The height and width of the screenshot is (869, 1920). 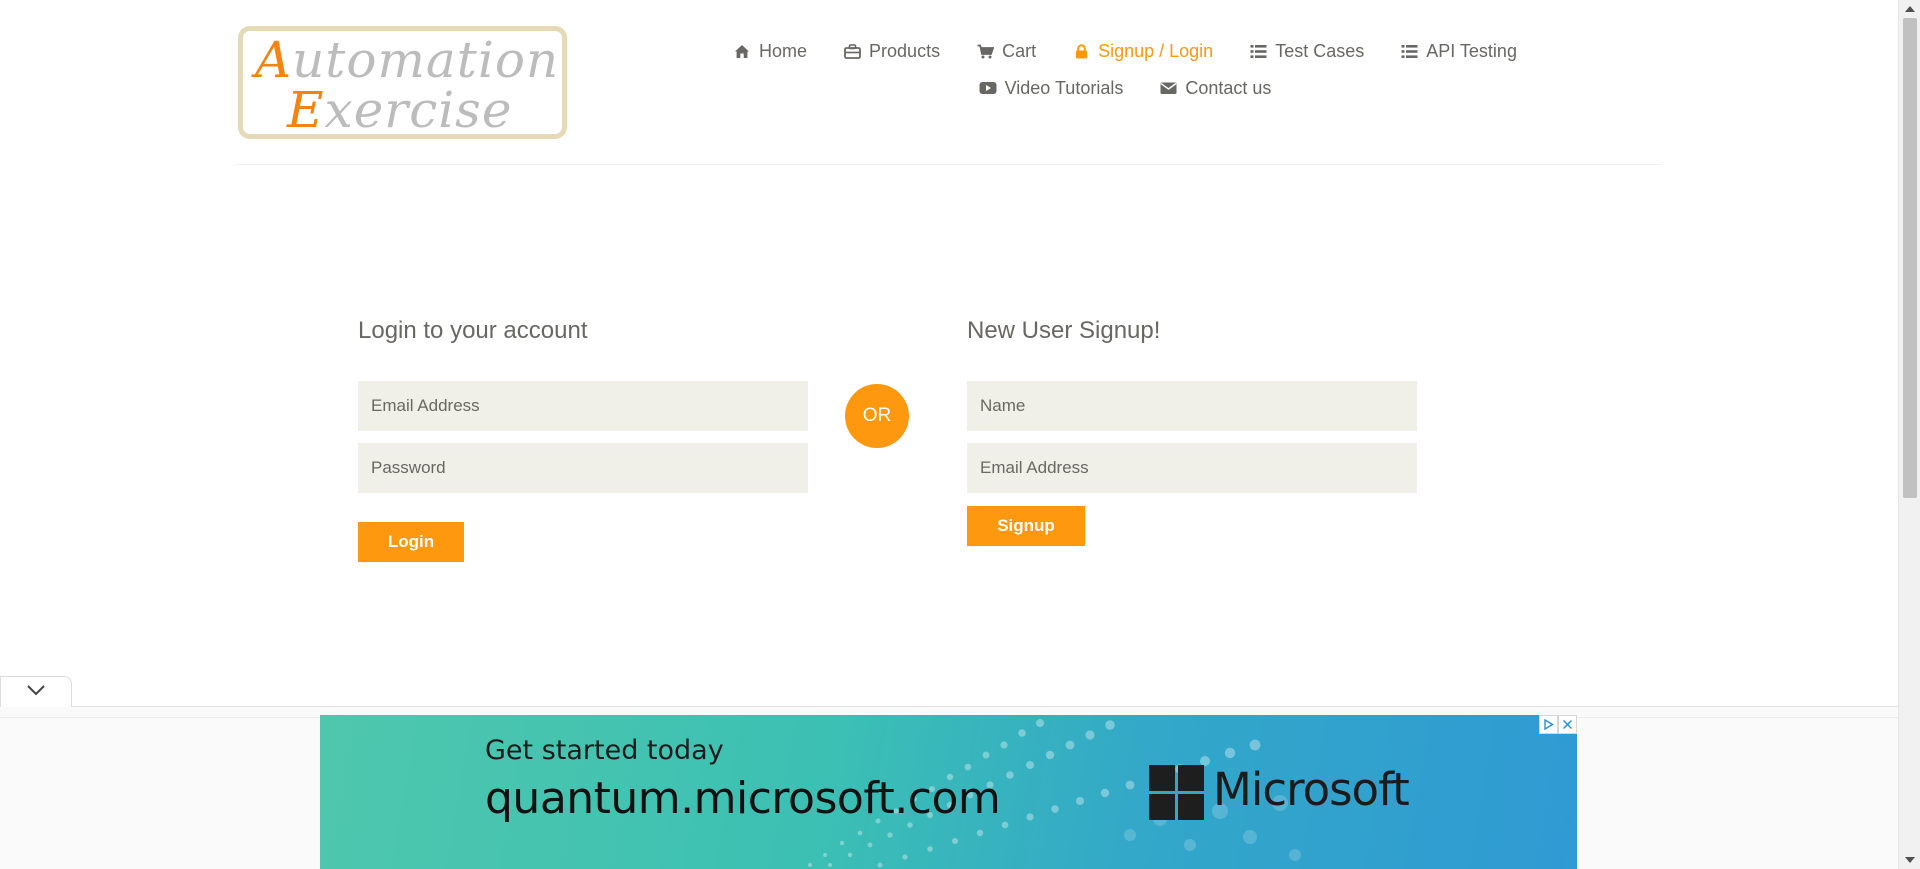 I want to click on nav-item-video-tutorials: Video Tutorials, so click(x=1051, y=88).